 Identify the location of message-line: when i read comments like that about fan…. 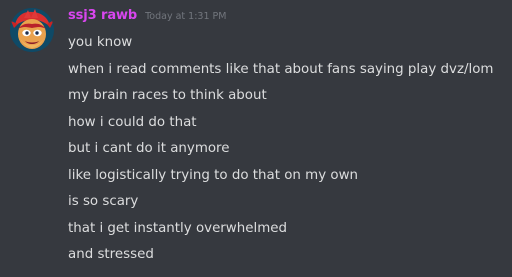
(280, 71).